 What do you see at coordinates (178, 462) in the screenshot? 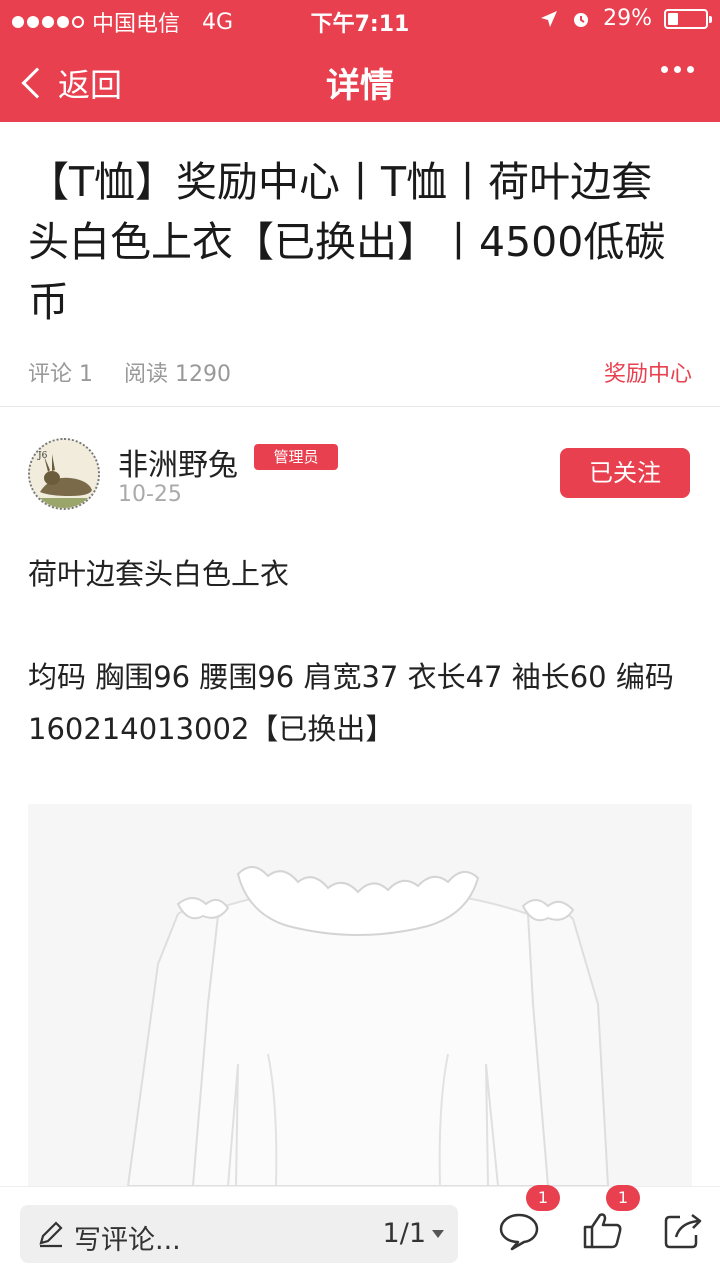
I see `author-name: 非洲野兔` at bounding box center [178, 462].